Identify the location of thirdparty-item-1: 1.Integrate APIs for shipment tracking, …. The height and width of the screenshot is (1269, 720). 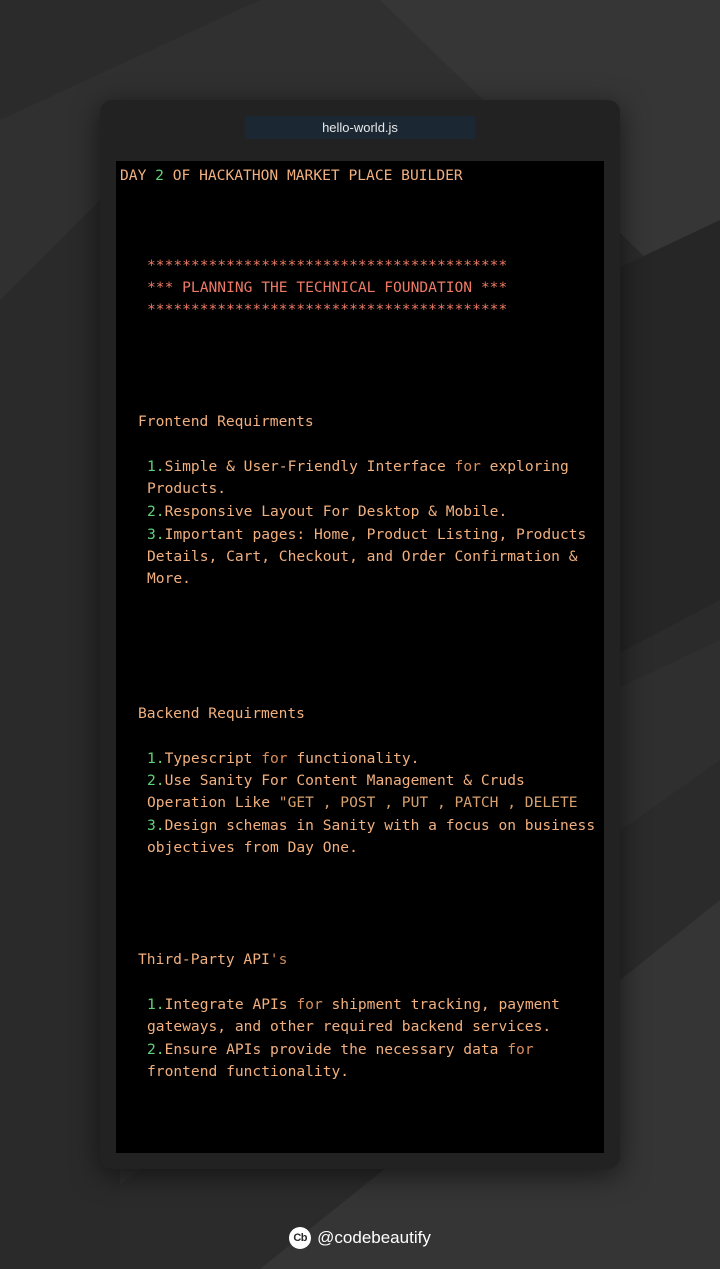
(353, 1005).